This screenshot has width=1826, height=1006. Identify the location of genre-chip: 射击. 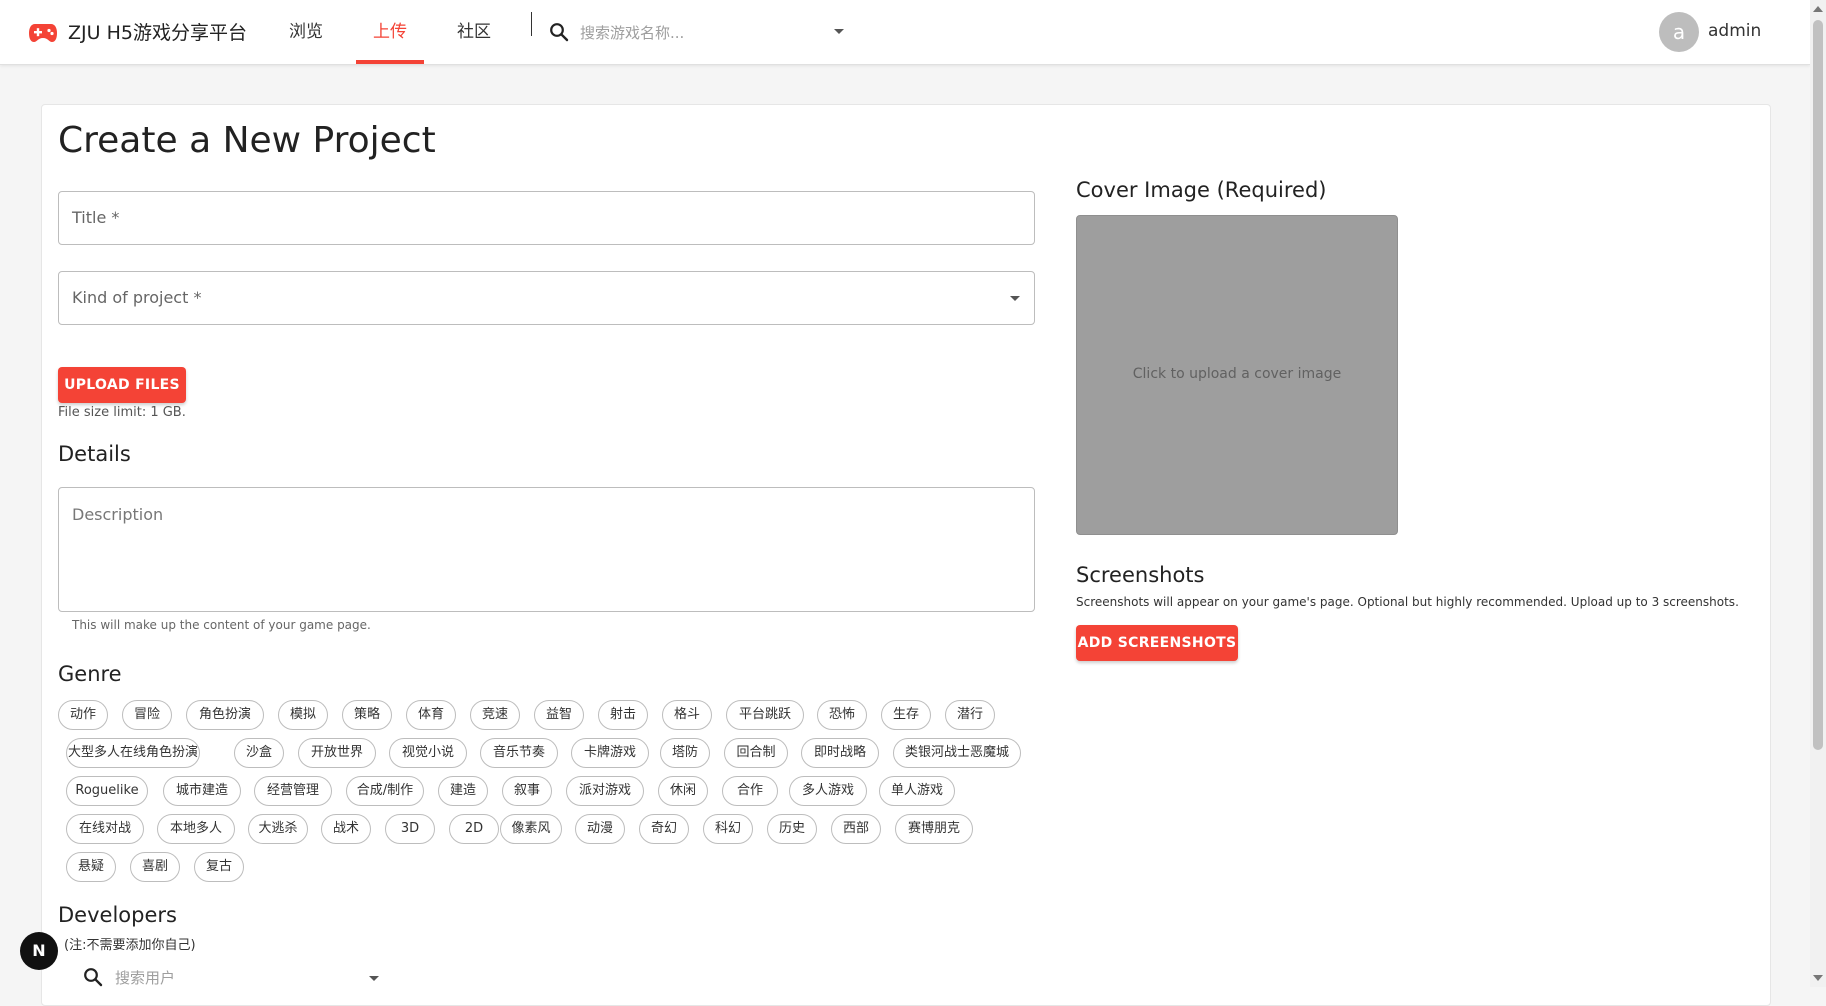
(623, 715).